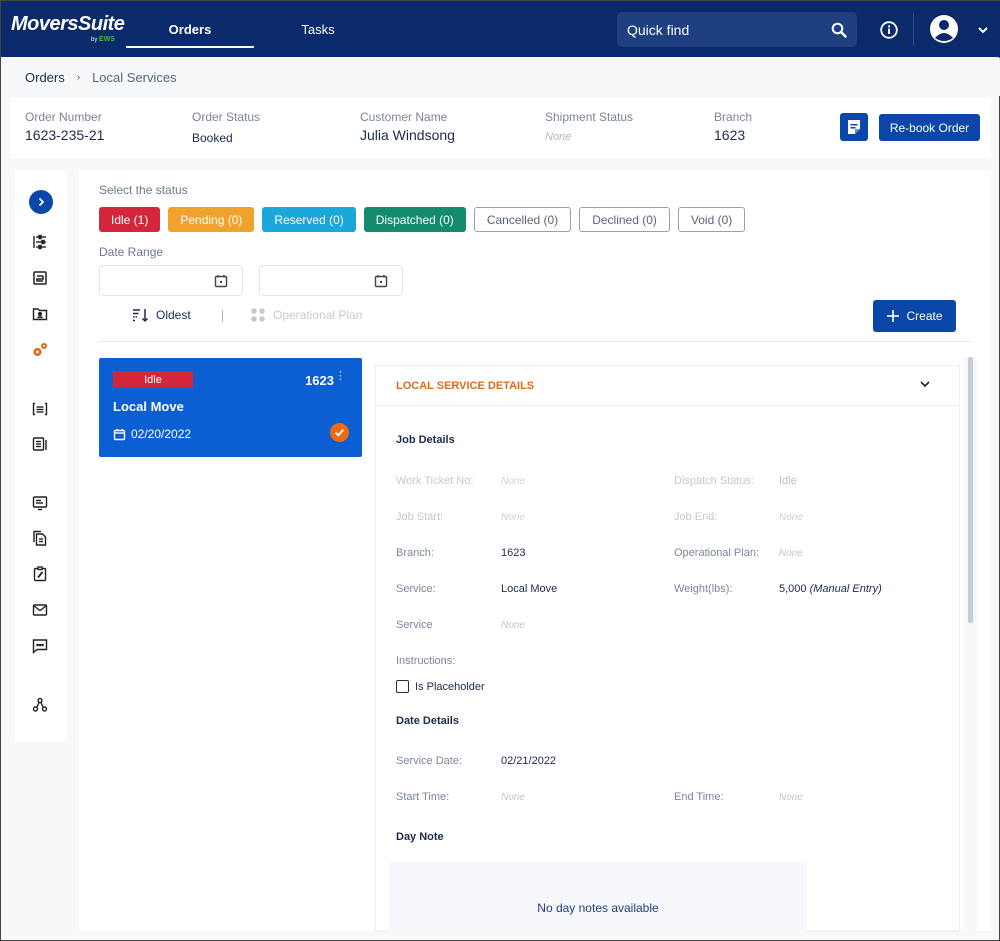 This screenshot has width=1000, height=941. What do you see at coordinates (513, 797) in the screenshot?
I see `start-time-value: None` at bounding box center [513, 797].